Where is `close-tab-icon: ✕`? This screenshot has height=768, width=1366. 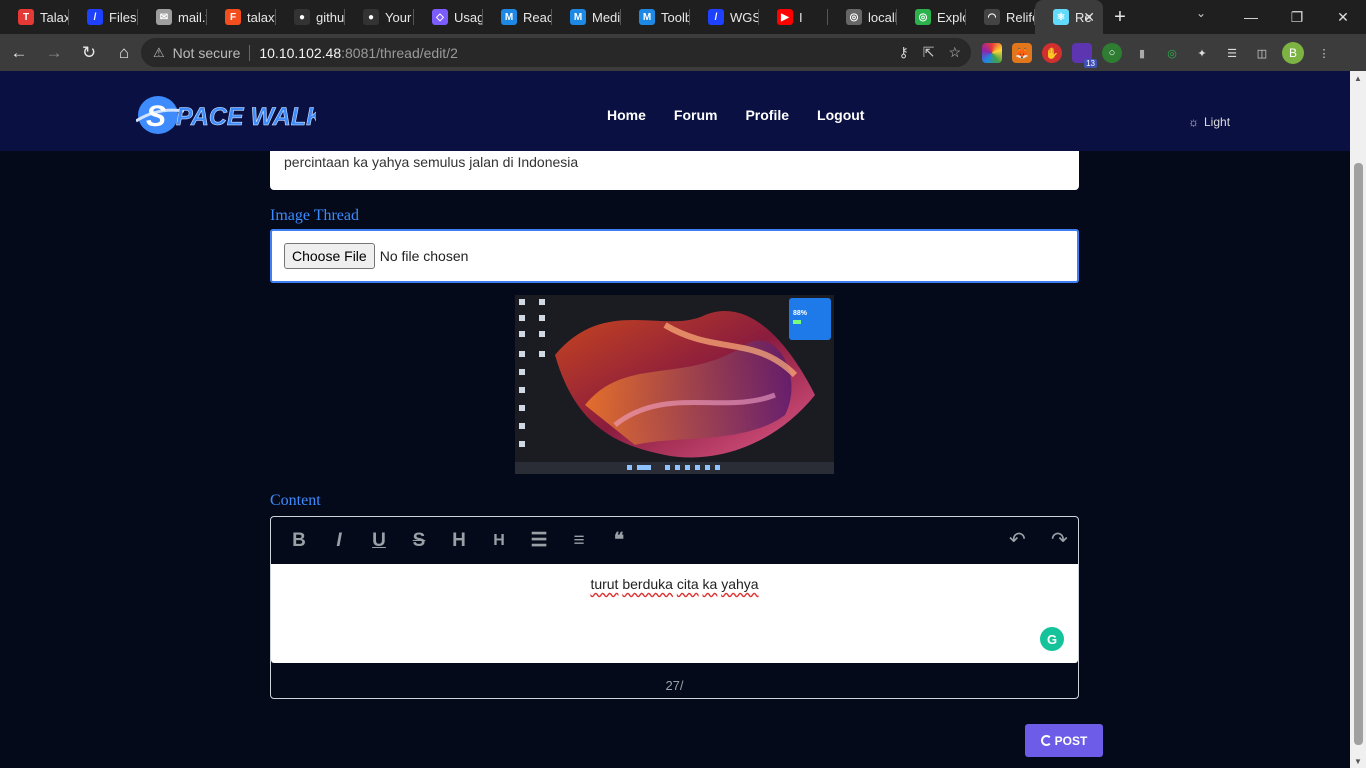
close-tab-icon: ✕ is located at coordinates (1089, 17).